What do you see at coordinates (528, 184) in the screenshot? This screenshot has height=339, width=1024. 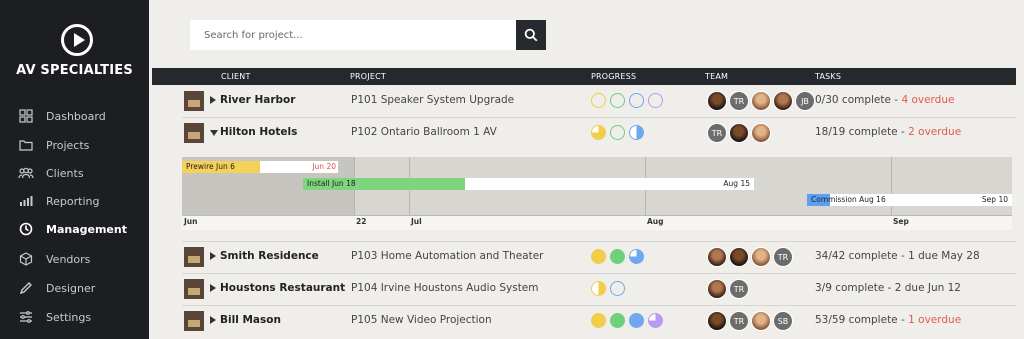 I see `gantt-bar: Install Jun 18 Aug 15` at bounding box center [528, 184].